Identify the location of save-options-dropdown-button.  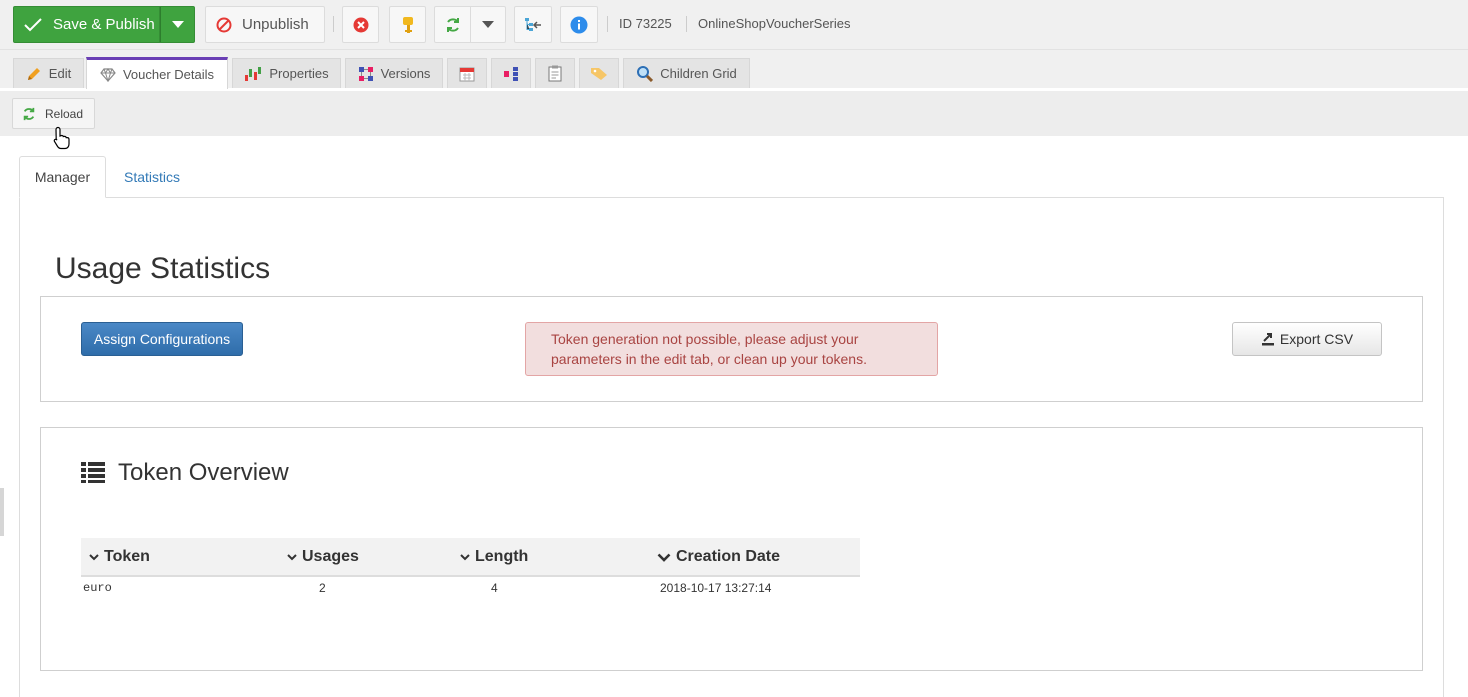
(177, 24).